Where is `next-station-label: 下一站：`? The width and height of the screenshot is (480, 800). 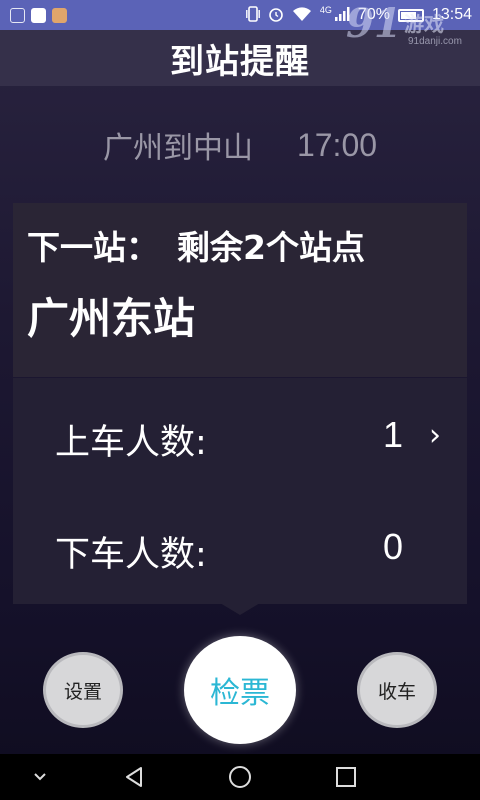
next-station-label: 下一站： is located at coordinates (93, 247).